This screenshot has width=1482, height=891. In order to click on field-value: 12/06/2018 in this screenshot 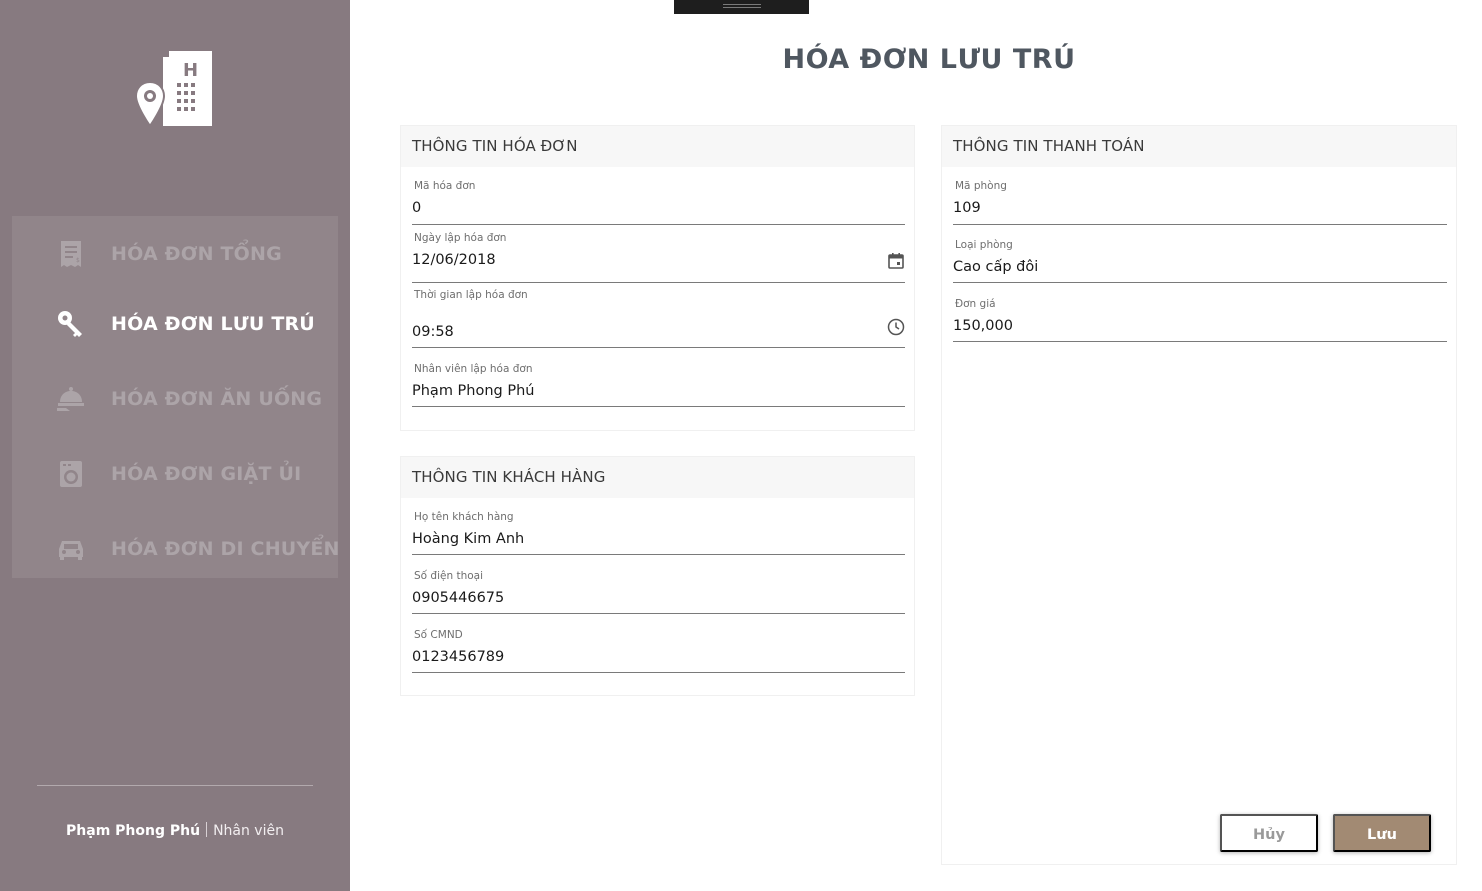, I will do `click(454, 260)`.